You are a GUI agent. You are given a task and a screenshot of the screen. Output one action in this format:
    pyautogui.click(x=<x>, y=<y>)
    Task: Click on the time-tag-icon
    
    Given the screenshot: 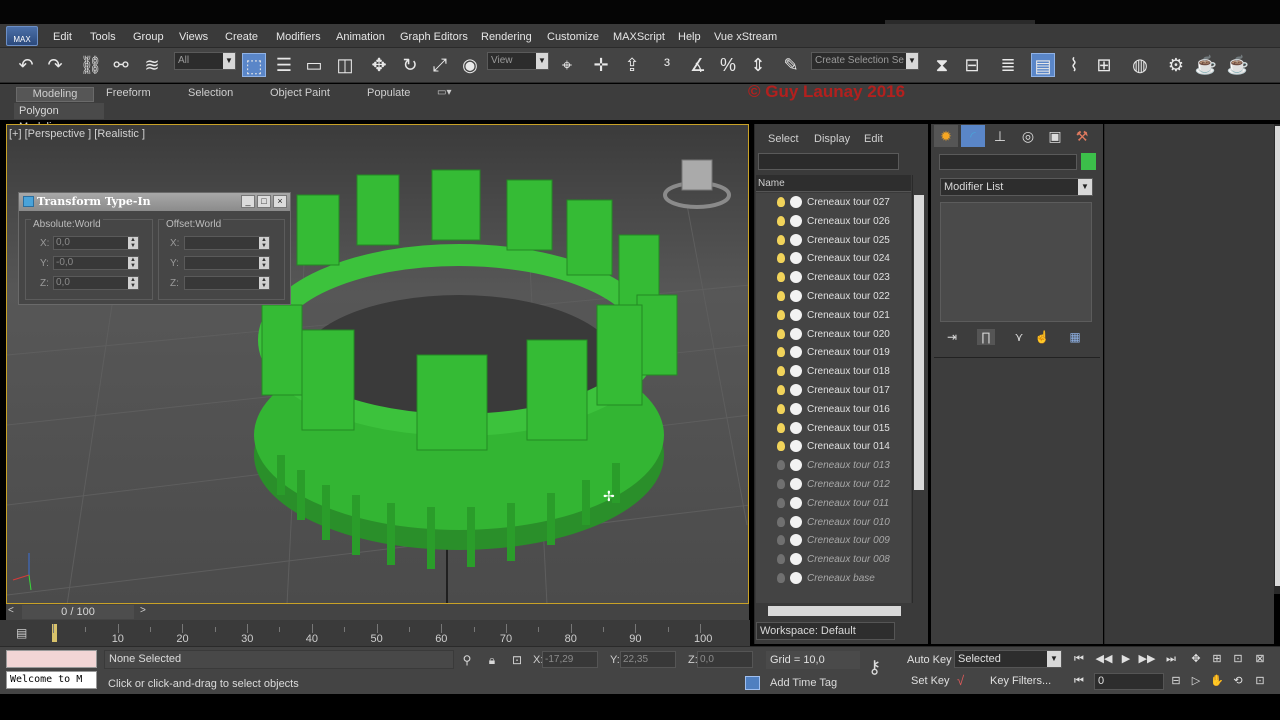 What is the action you would take?
    pyautogui.click(x=752, y=683)
    